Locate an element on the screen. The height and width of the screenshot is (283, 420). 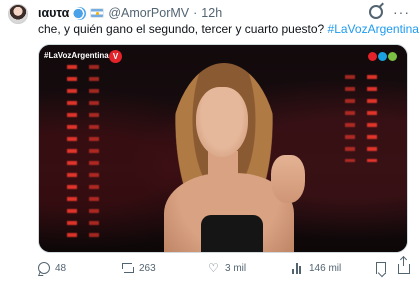
grok-icon is located at coordinates (376, 12).